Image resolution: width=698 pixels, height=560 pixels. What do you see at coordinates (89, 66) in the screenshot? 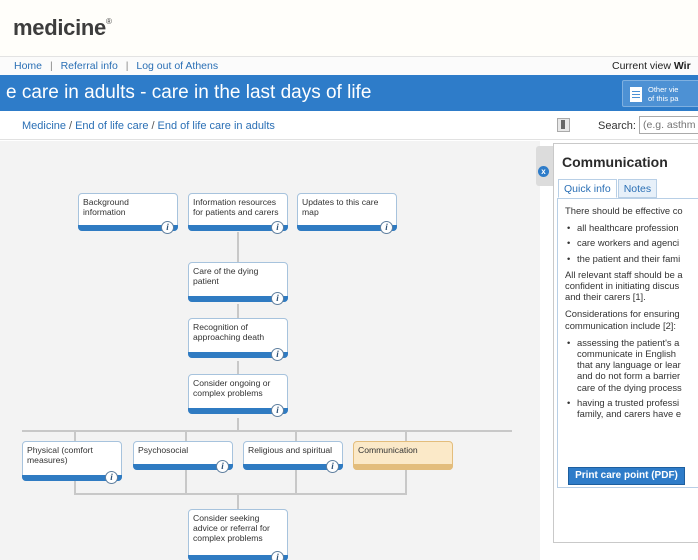
I see `nav-link-referral-info: Referral info` at bounding box center [89, 66].